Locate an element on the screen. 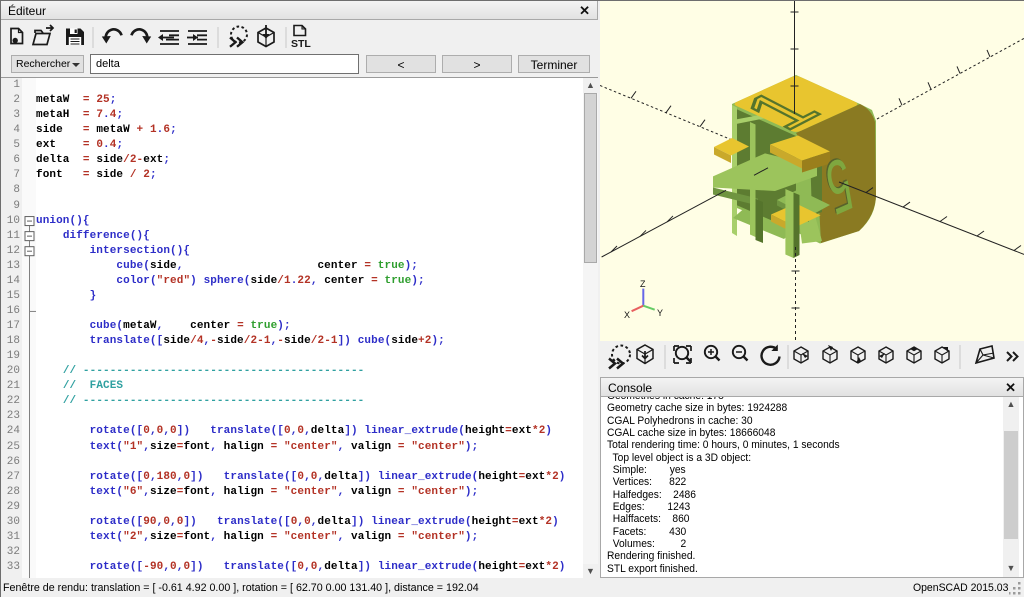 The width and height of the screenshot is (1024, 597). svg-text: STL is located at coordinates (301, 44).